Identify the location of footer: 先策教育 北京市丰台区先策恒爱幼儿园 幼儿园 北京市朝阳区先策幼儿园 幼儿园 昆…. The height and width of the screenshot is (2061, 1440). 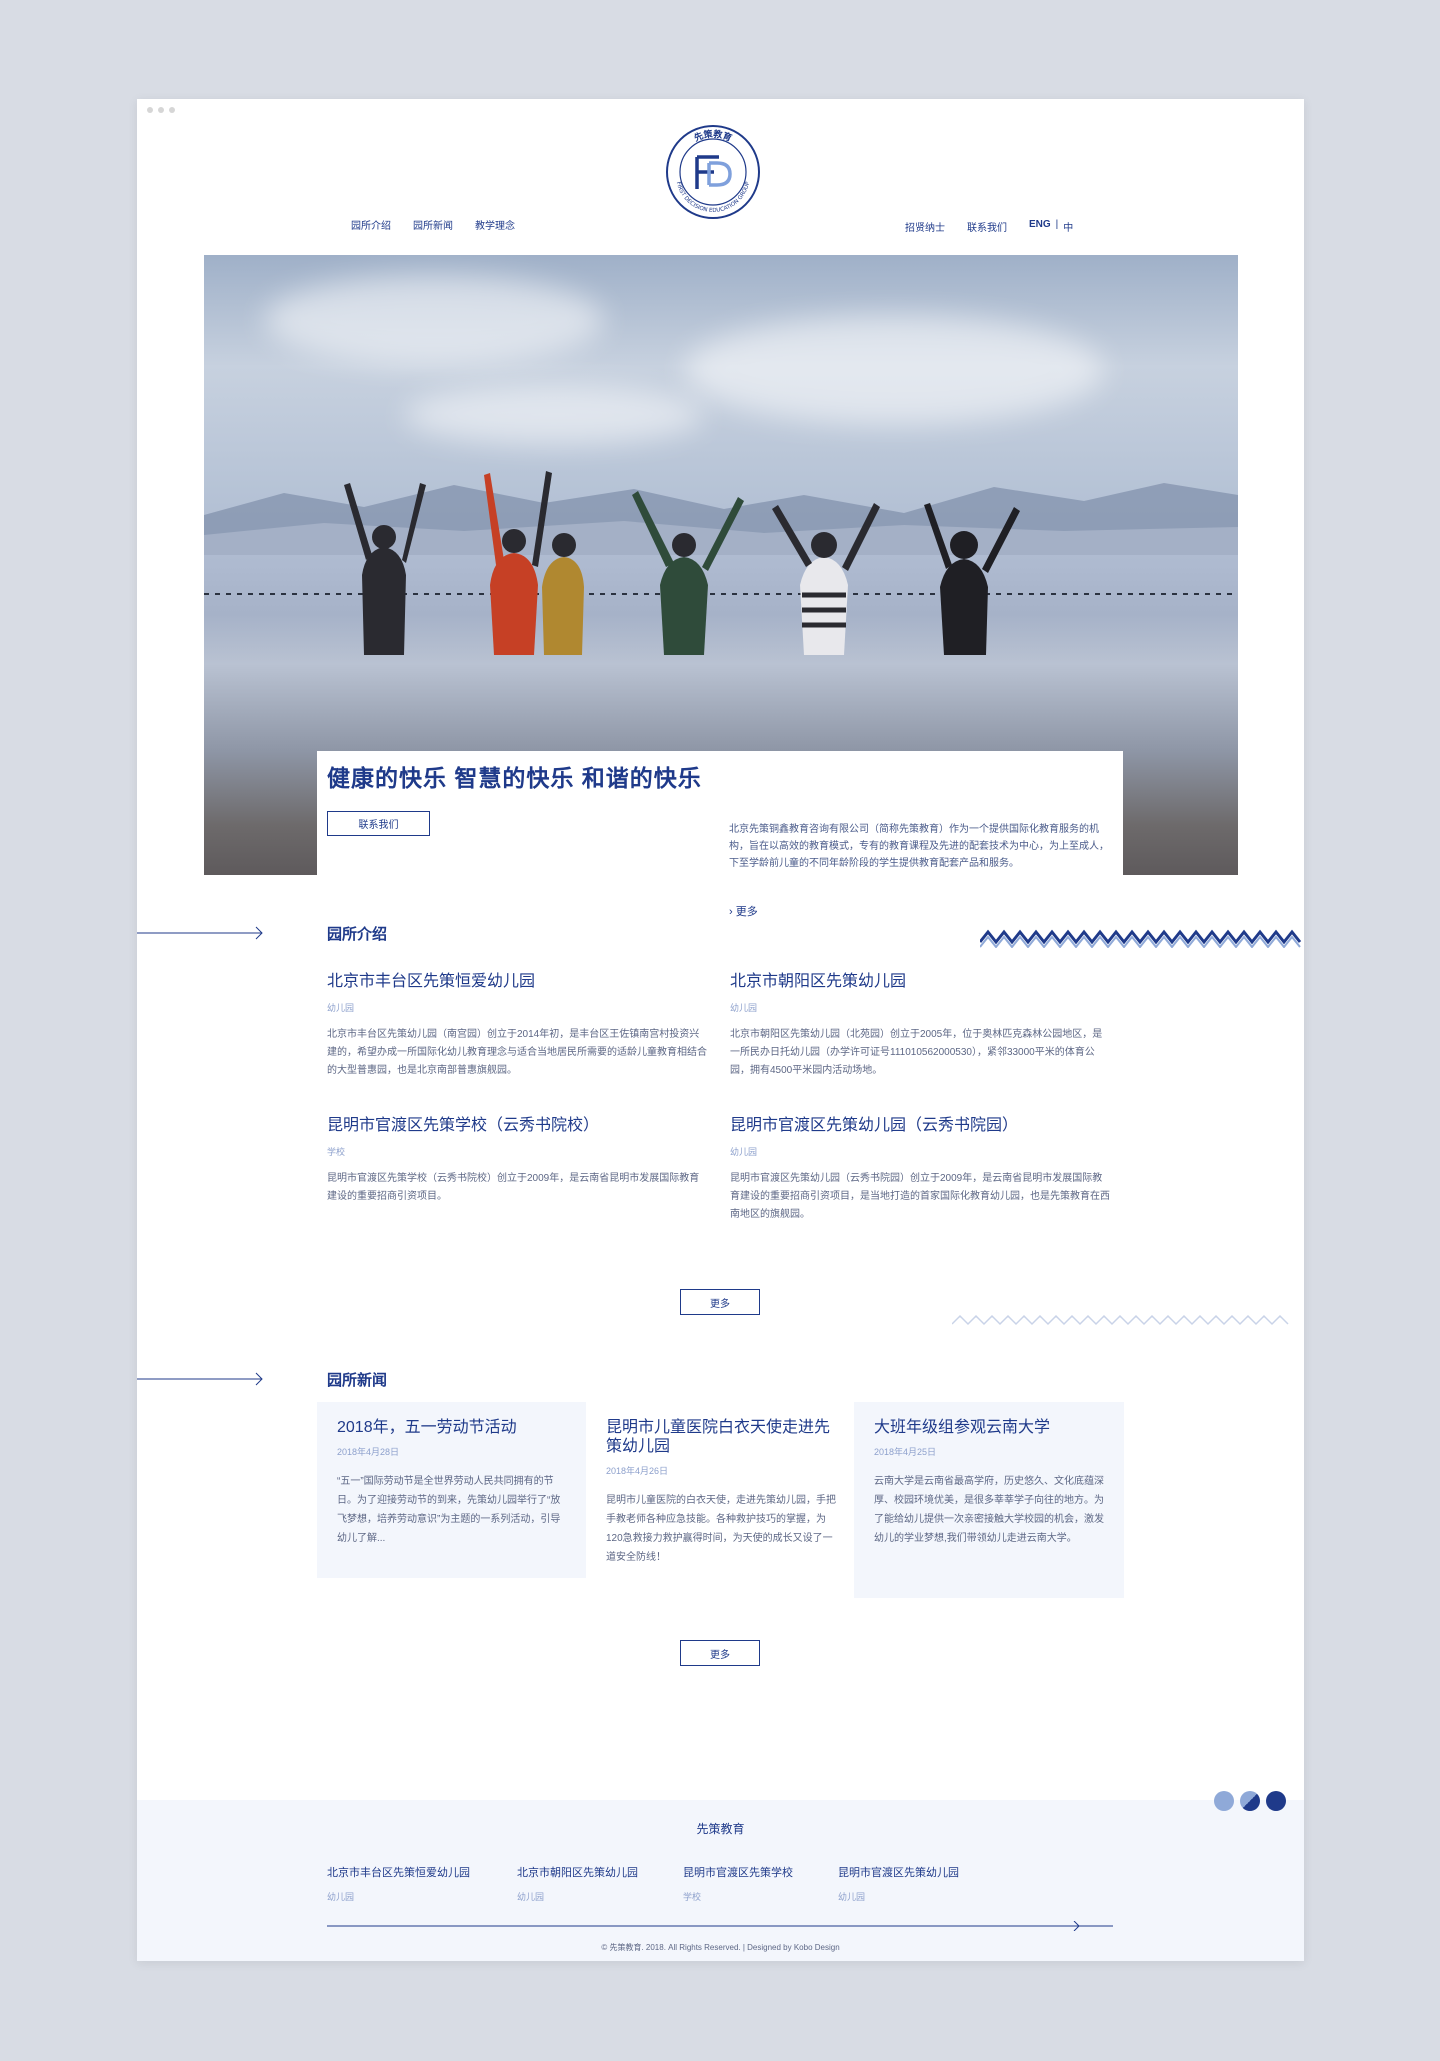
(720, 1880).